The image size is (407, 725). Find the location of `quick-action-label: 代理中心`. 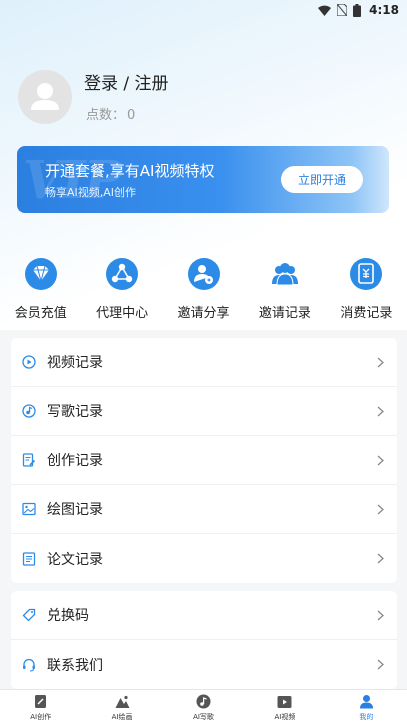

quick-action-label: 代理中心 is located at coordinates (122, 313).